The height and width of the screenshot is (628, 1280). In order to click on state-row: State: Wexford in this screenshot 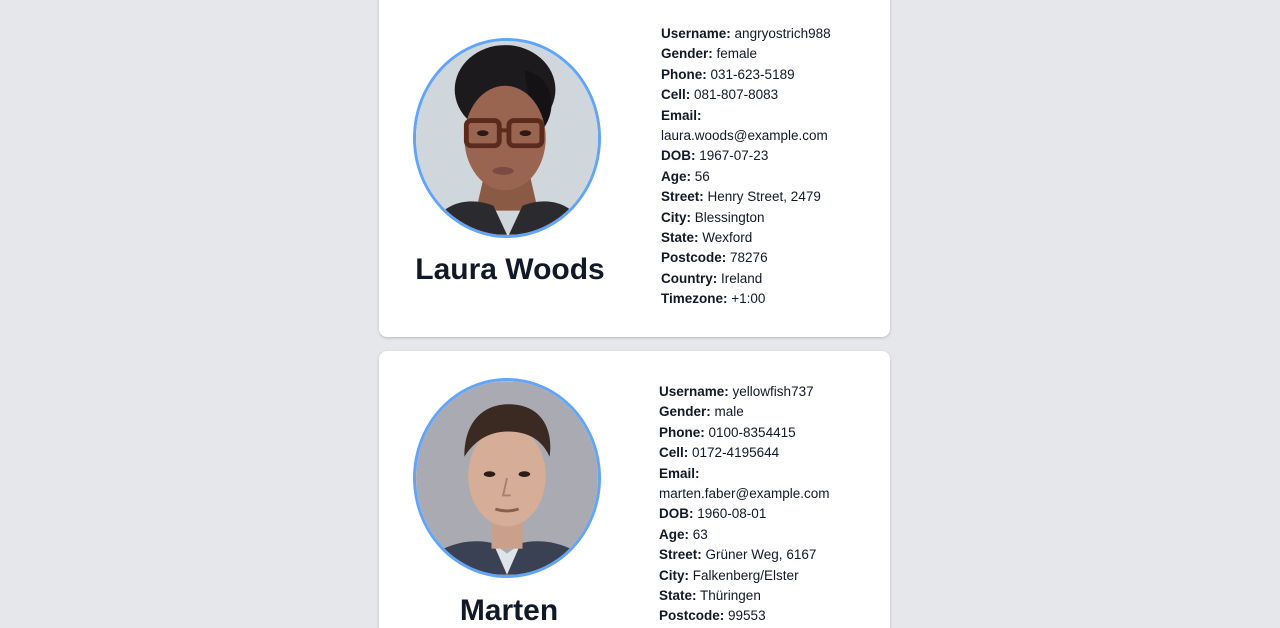, I will do `click(751, 238)`.